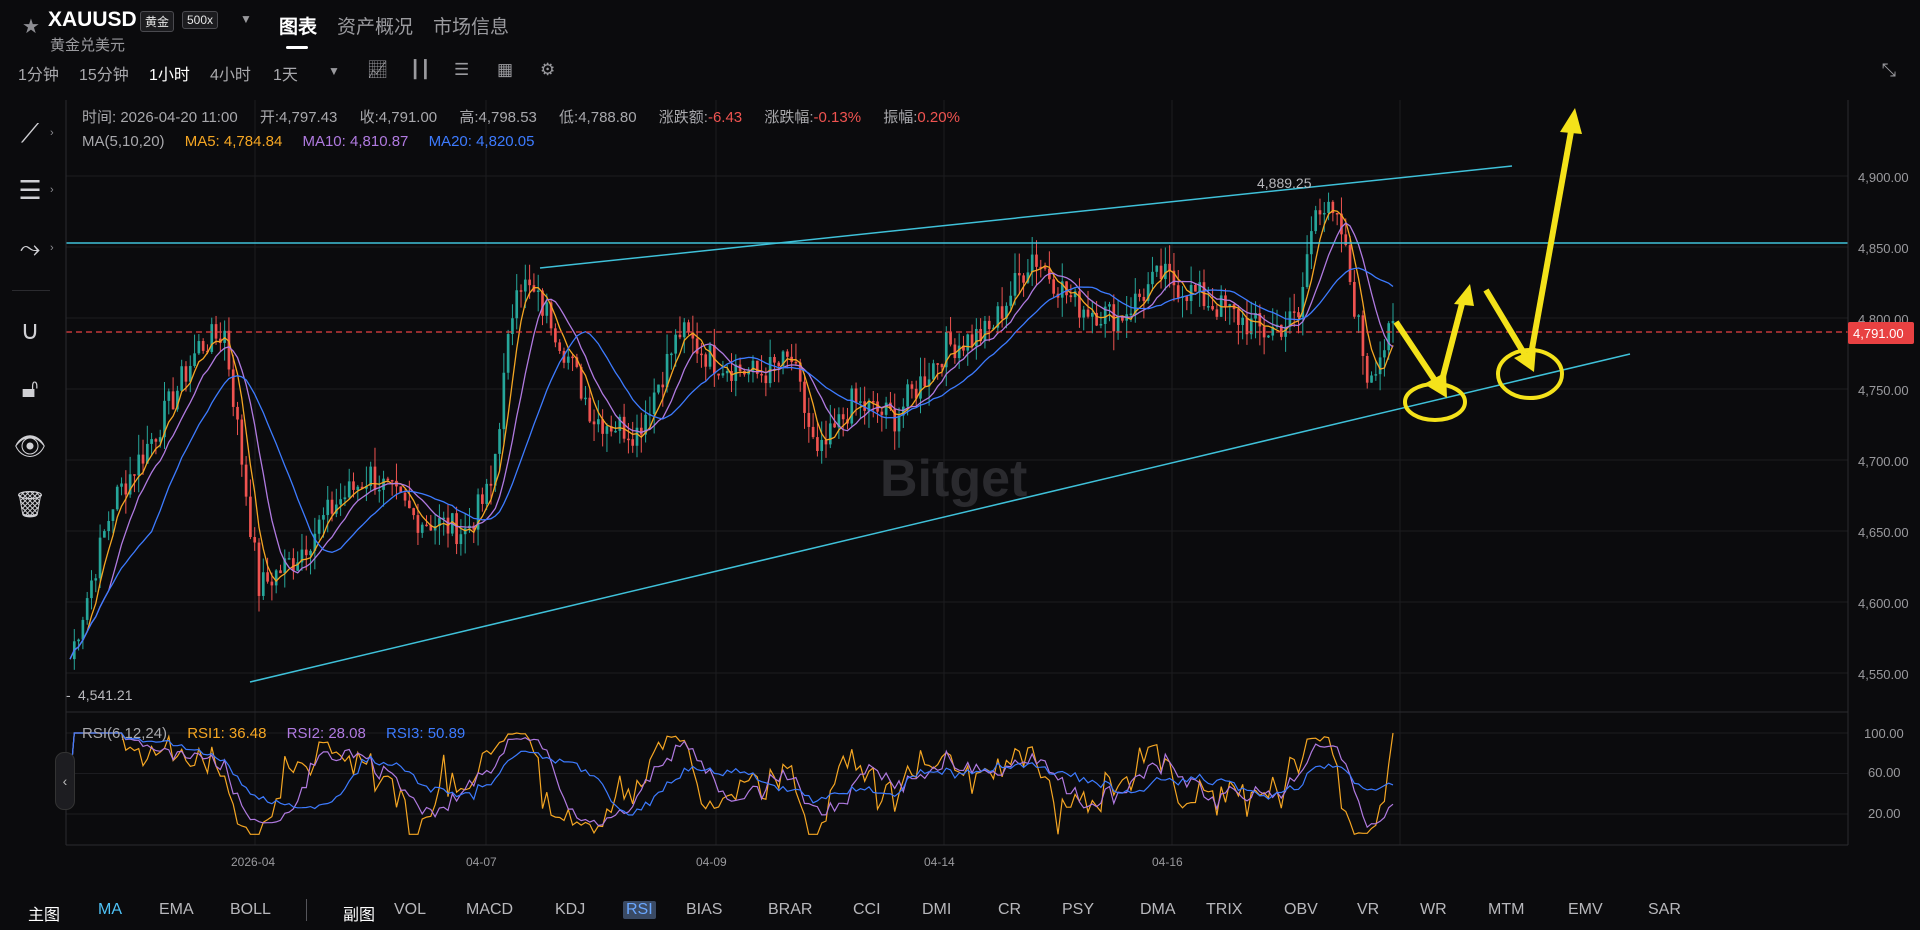 This screenshot has width=1920, height=930. Describe the element at coordinates (731, 784) in the screenshot. I see `rsi1-line` at that location.